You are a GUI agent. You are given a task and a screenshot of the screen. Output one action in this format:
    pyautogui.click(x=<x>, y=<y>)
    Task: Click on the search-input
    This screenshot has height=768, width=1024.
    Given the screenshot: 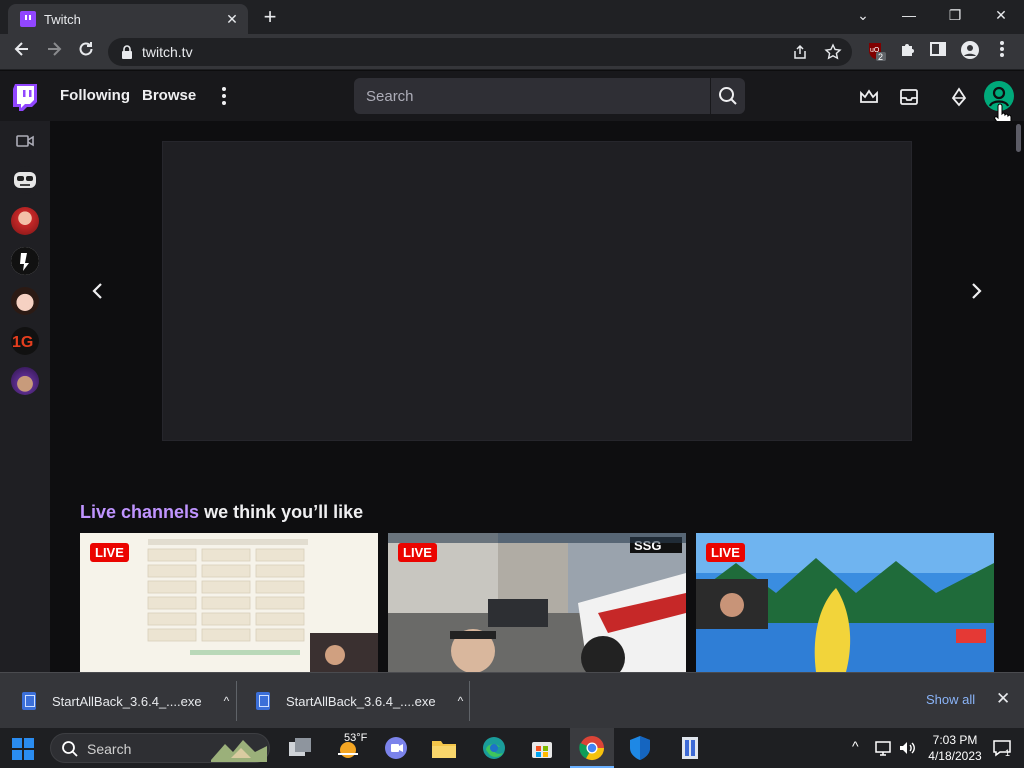 What is the action you would take?
    pyautogui.click(x=524, y=96)
    